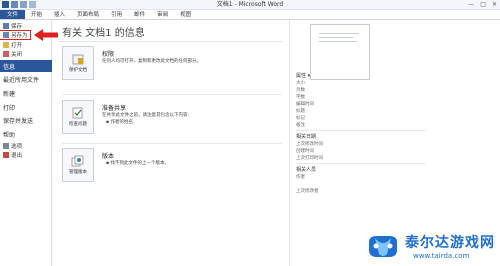 Image resolution: width=500 pixels, height=266 pixels. What do you see at coordinates (26, 54) in the screenshot?
I see `menu-close: 关闭` at bounding box center [26, 54].